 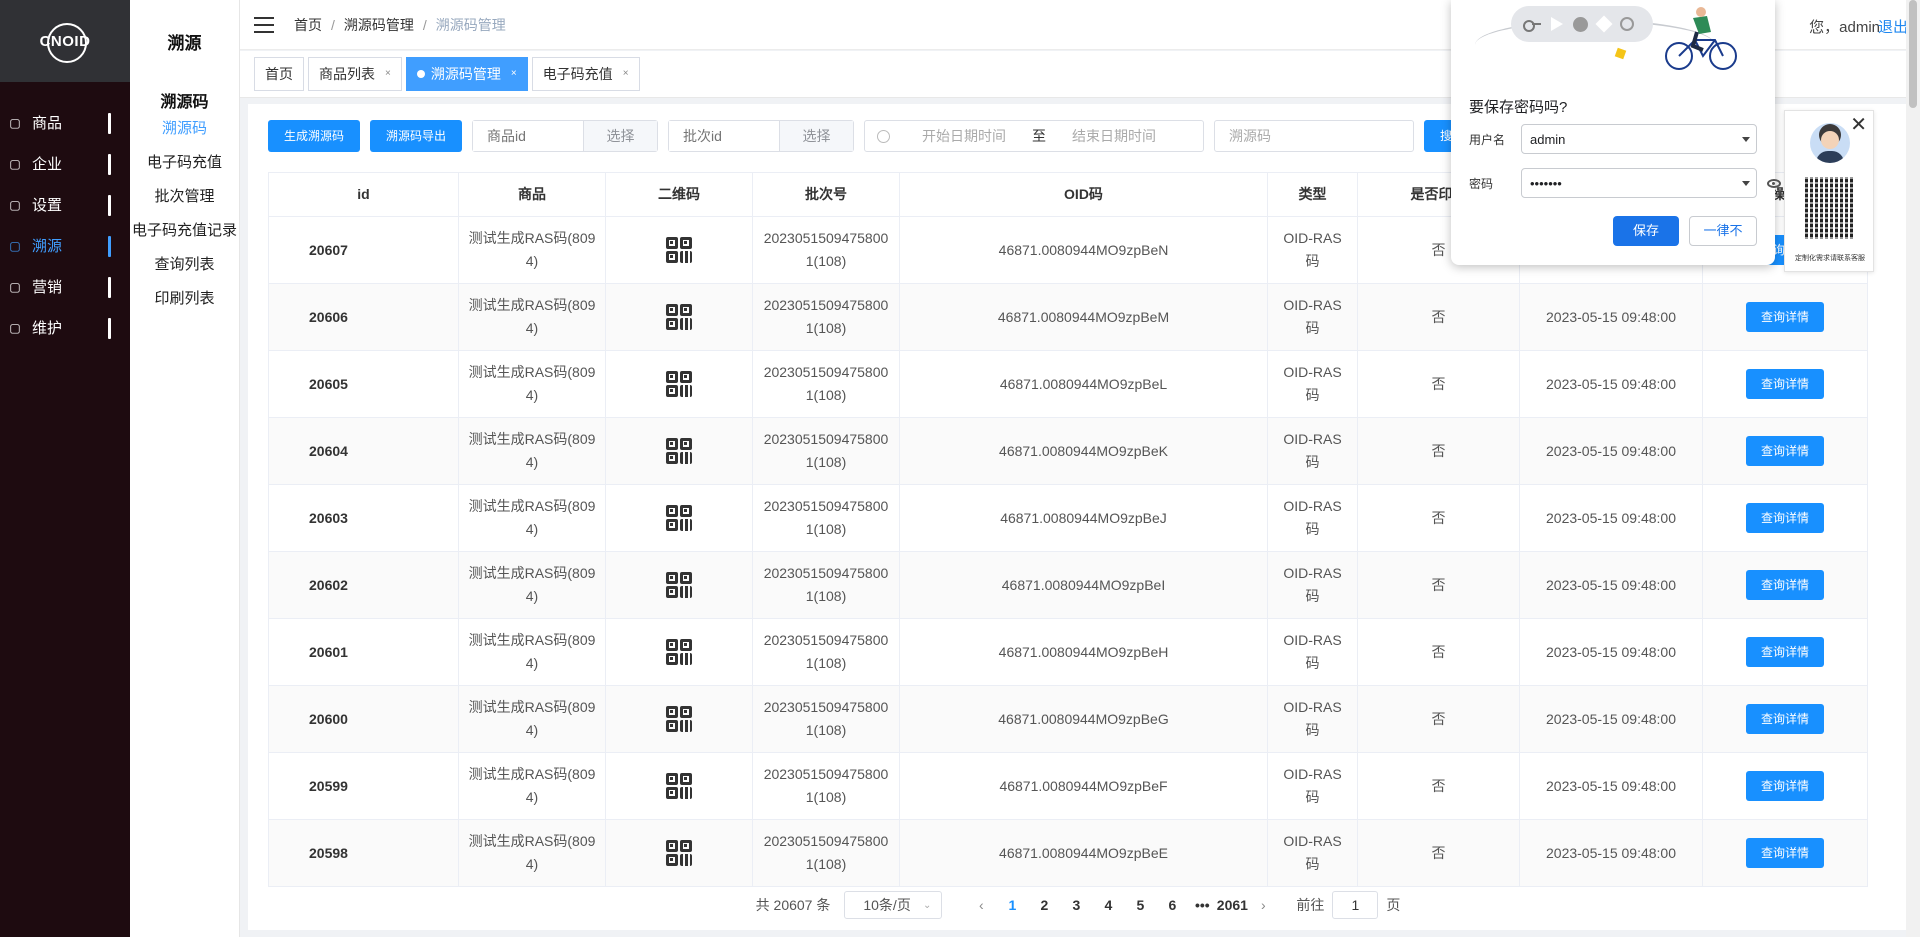 What do you see at coordinates (314, 136) in the screenshot?
I see `generate-code-button: 生成溯源码` at bounding box center [314, 136].